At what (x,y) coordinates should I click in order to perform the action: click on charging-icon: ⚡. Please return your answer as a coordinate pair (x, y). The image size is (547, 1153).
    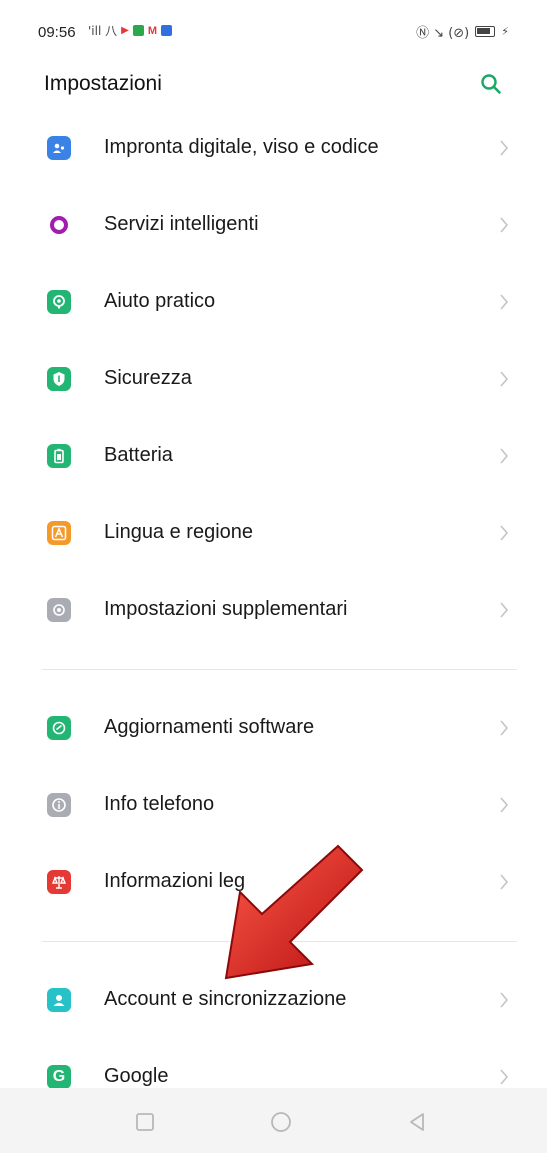
    Looking at the image, I should click on (505, 31).